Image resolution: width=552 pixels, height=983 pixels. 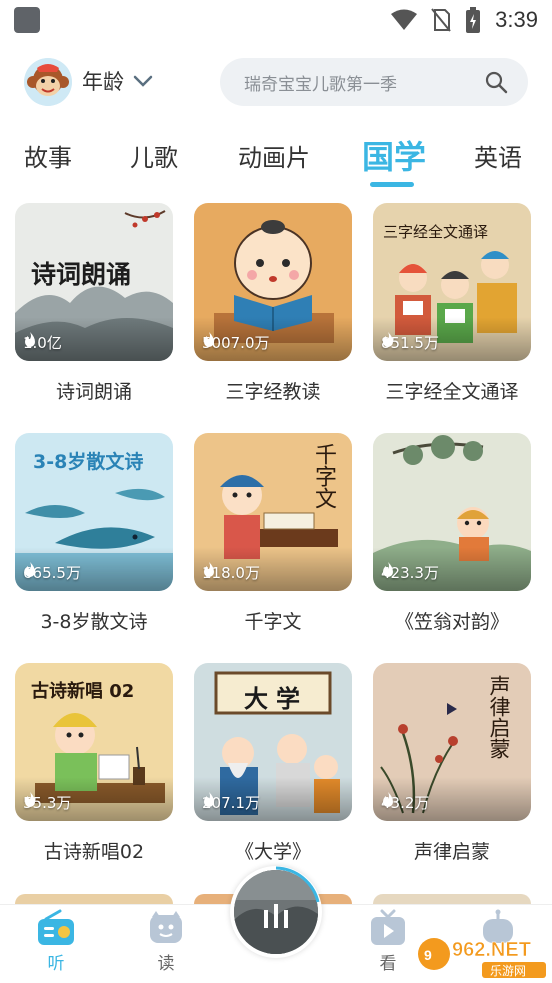 What do you see at coordinates (388, 927) in the screenshot?
I see `tv-icon` at bounding box center [388, 927].